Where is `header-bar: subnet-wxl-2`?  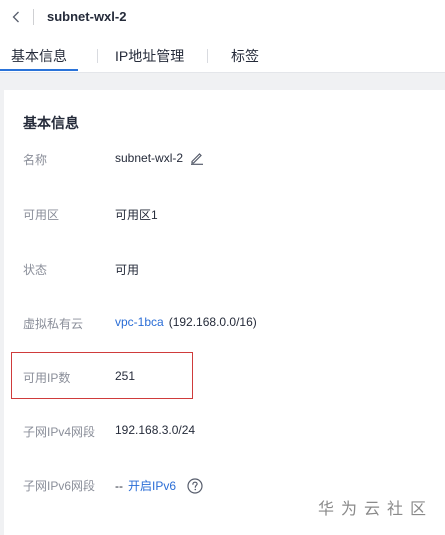 header-bar: subnet-wxl-2 is located at coordinates (222, 18).